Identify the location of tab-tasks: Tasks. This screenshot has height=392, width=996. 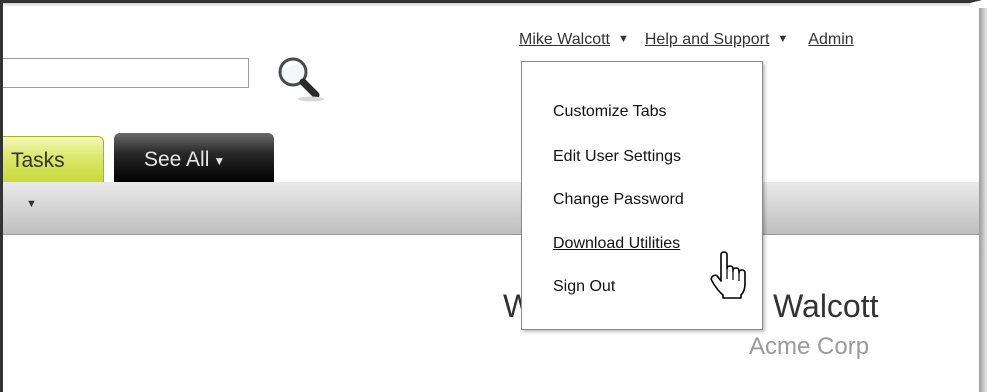
(53, 159).